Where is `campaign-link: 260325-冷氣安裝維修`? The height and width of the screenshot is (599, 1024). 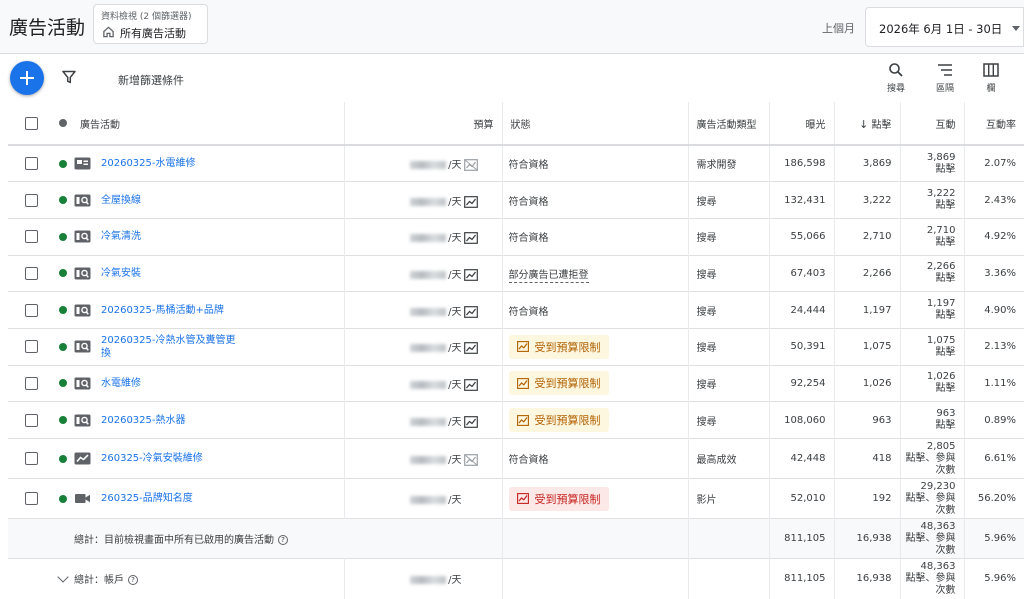
campaign-link: 260325-冷氣安裝維修 is located at coordinates (152, 458).